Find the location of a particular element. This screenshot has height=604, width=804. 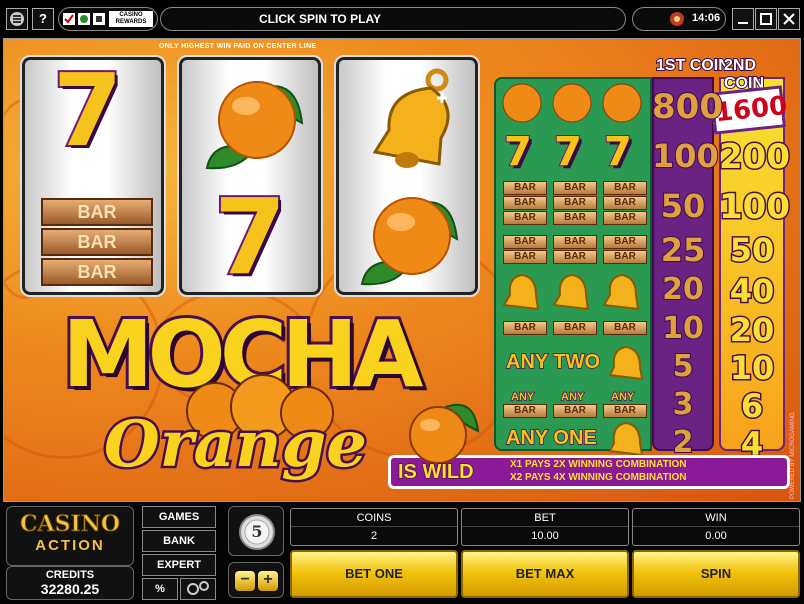

menu-icon is located at coordinates (17, 19).